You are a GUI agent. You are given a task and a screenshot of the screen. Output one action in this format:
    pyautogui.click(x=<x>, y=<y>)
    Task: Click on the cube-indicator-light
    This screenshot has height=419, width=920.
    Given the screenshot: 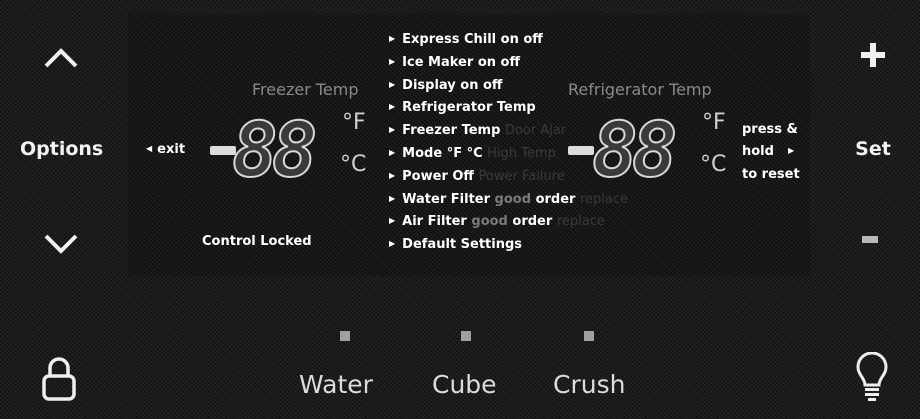 What is the action you would take?
    pyautogui.click(x=466, y=336)
    